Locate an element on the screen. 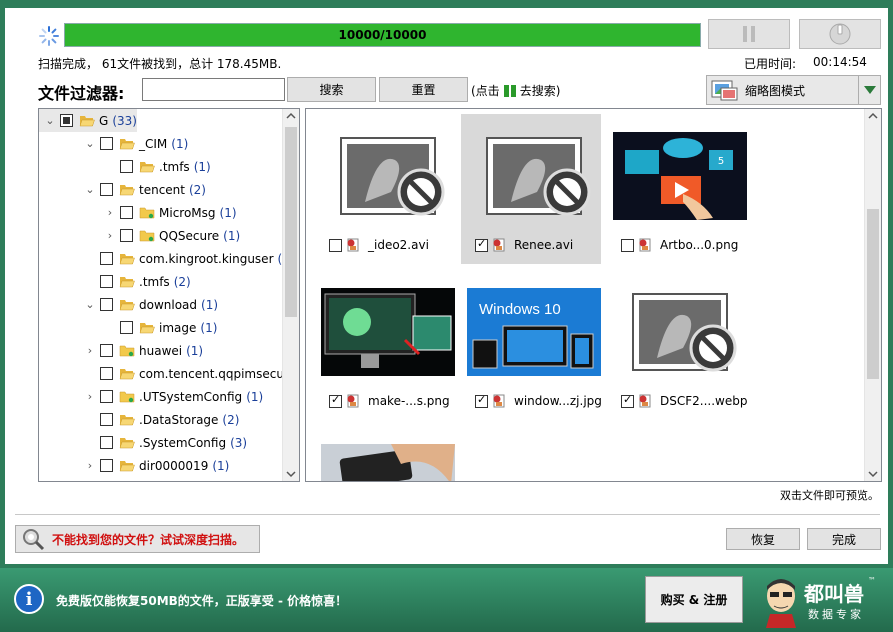 Image resolution: width=893 pixels, height=632 pixels. tree-item: .DataStorage (2) is located at coordinates (139, 419).